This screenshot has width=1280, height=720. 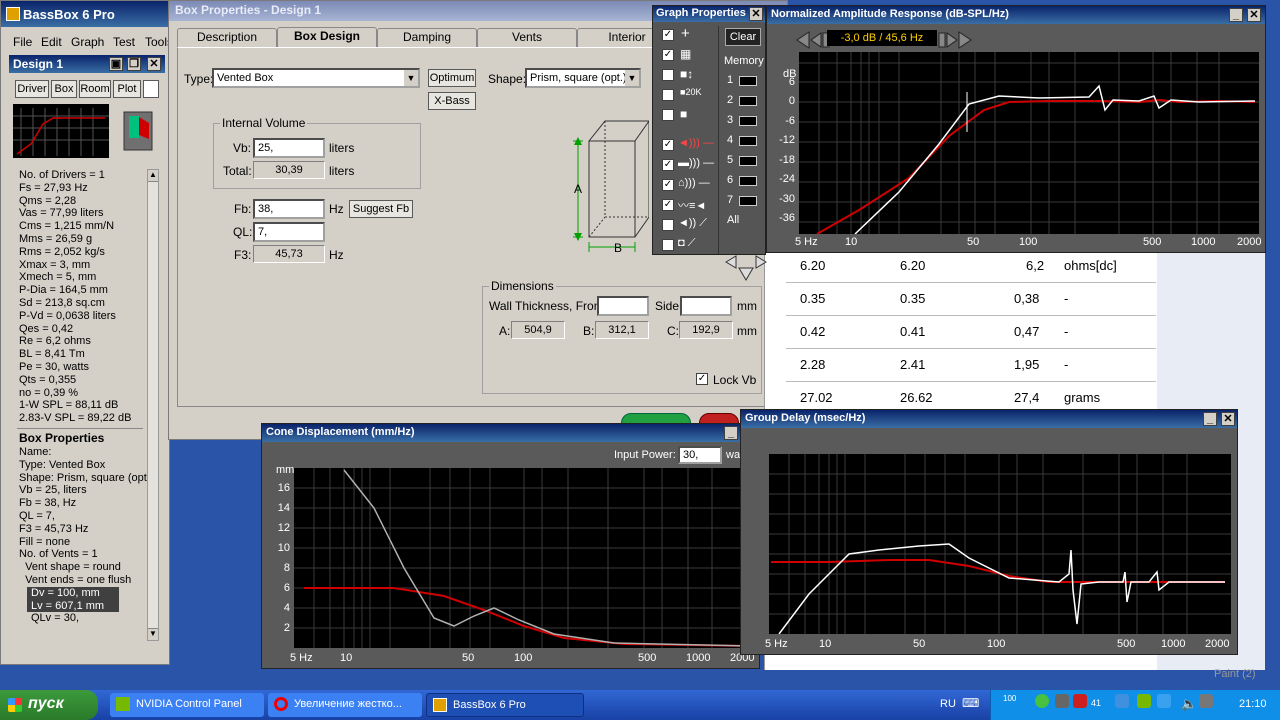 I want to click on copy-icon: ❐, so click(x=134, y=64).